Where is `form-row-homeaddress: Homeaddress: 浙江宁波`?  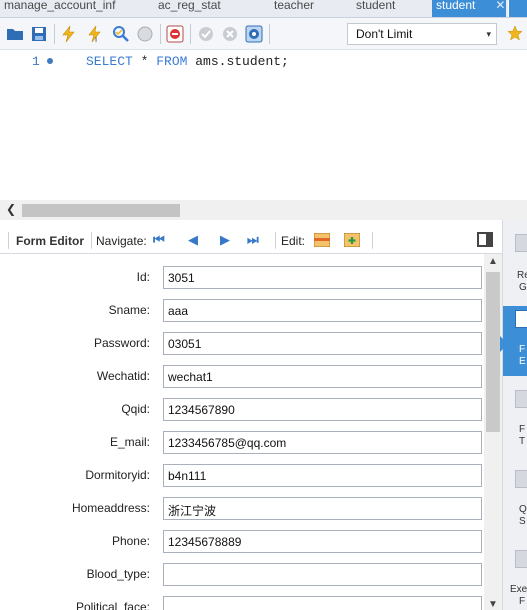 form-row-homeaddress: Homeaddress: 浙江宁波 is located at coordinates (242, 509).